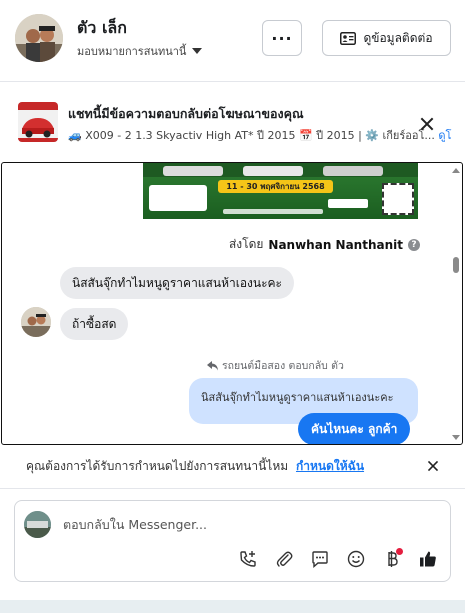 This screenshot has width=465, height=613. Describe the element at coordinates (320, 559) in the screenshot. I see `saved-replies-icon` at that location.